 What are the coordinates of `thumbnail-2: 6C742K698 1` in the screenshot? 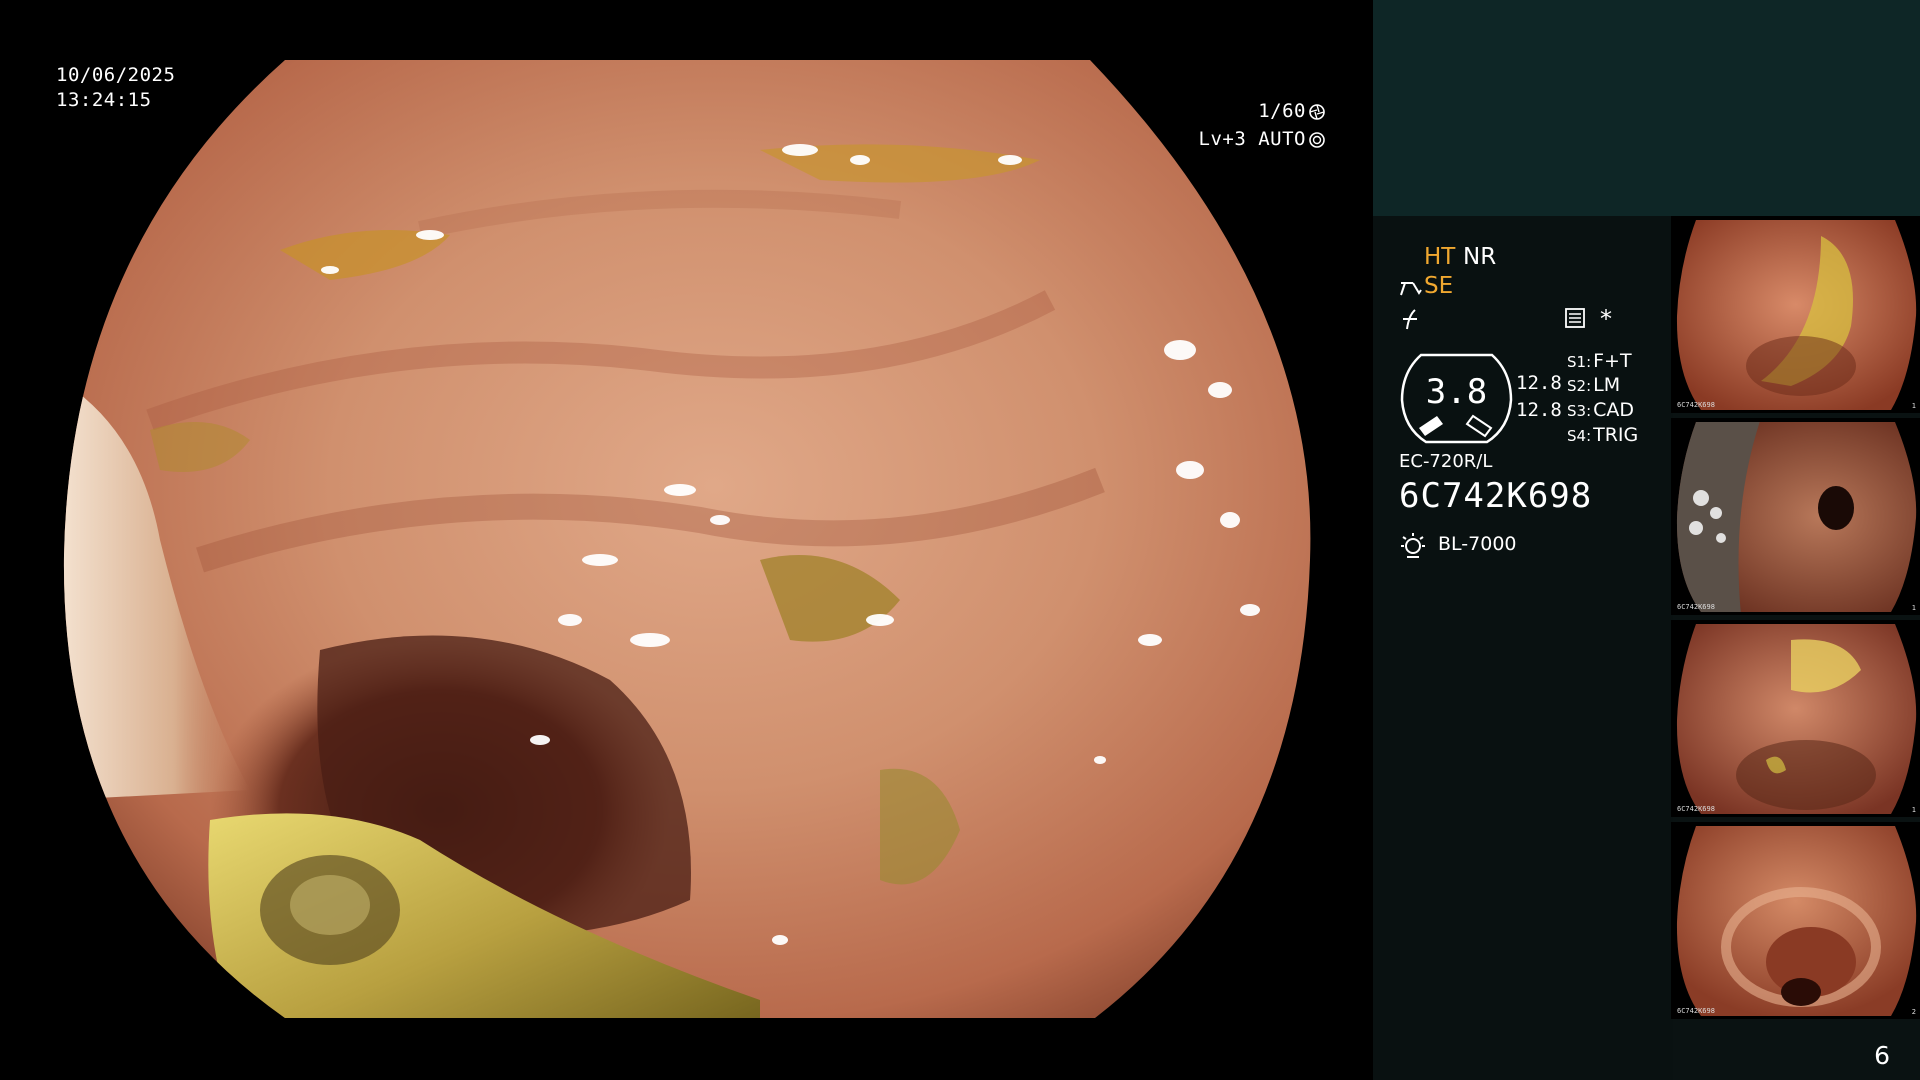 It's located at (1795, 516).